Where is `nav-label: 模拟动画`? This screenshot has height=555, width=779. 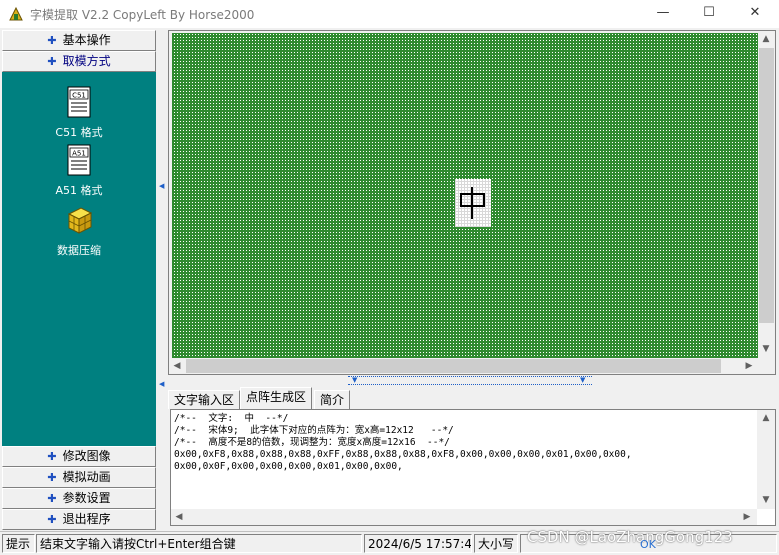 nav-label: 模拟动画 is located at coordinates (86, 477).